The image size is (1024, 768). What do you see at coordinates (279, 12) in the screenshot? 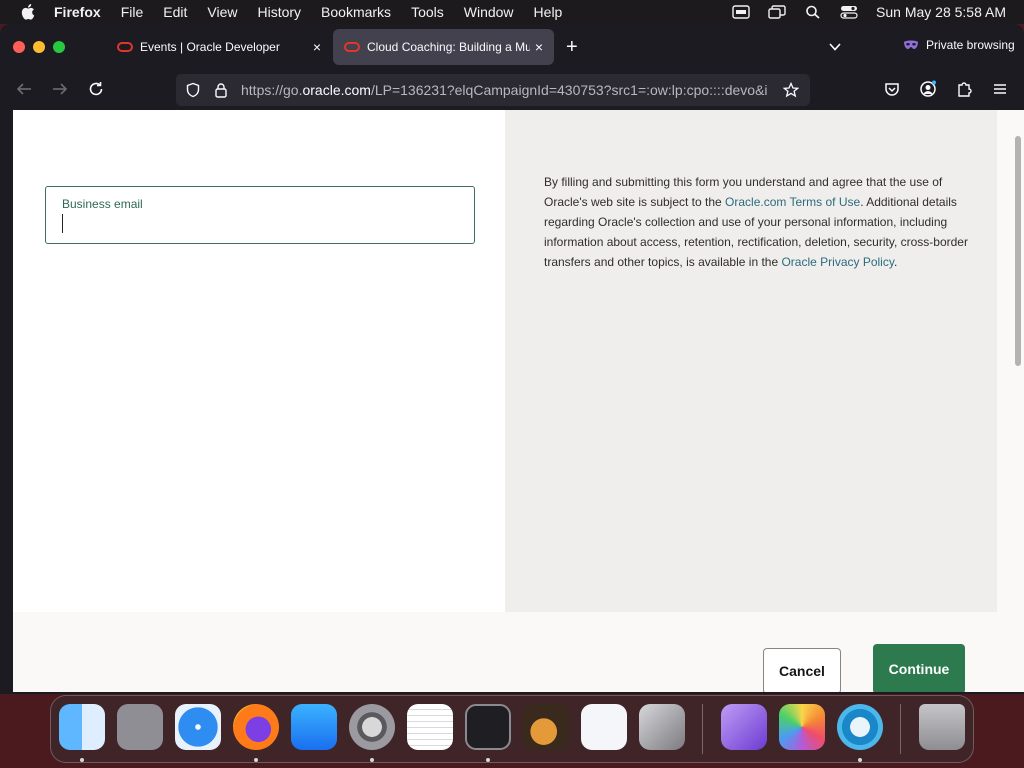
I see `menu-history: History` at bounding box center [279, 12].